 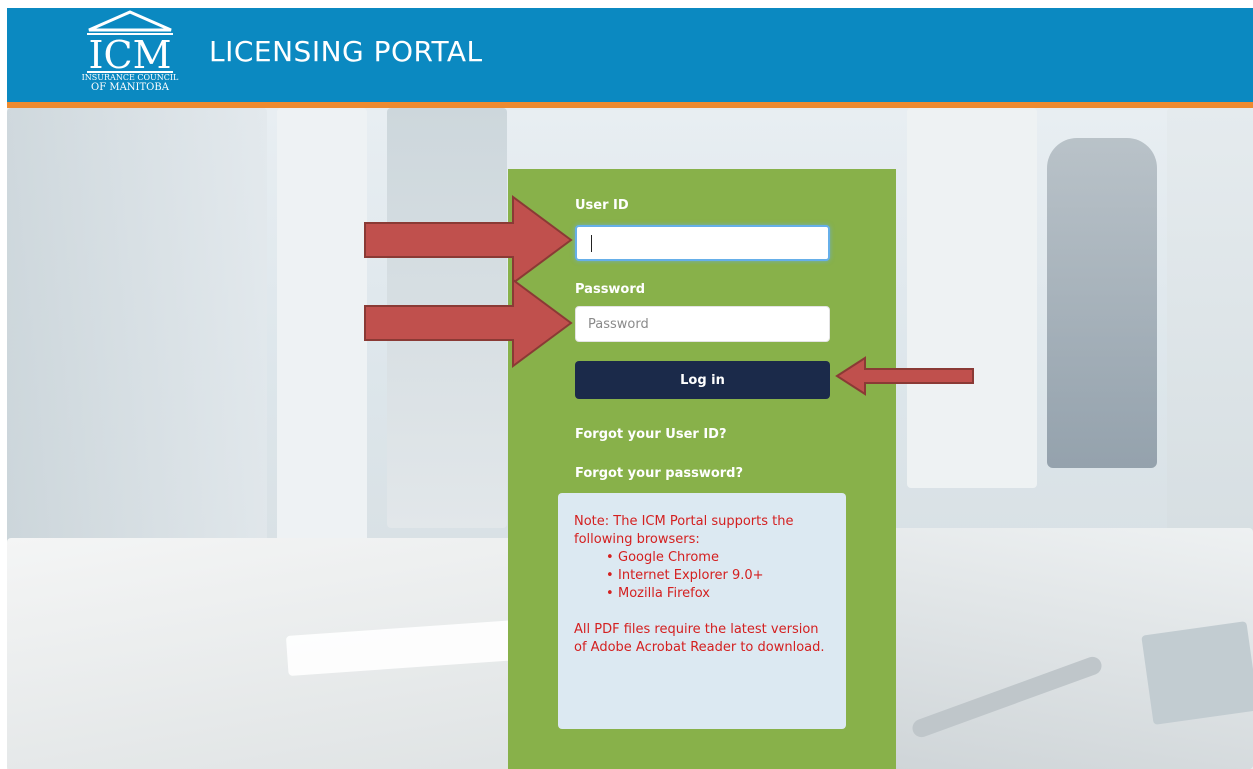 What do you see at coordinates (130, 77) in the screenshot?
I see `logo-line-1: INSURANCE COUNCIL` at bounding box center [130, 77].